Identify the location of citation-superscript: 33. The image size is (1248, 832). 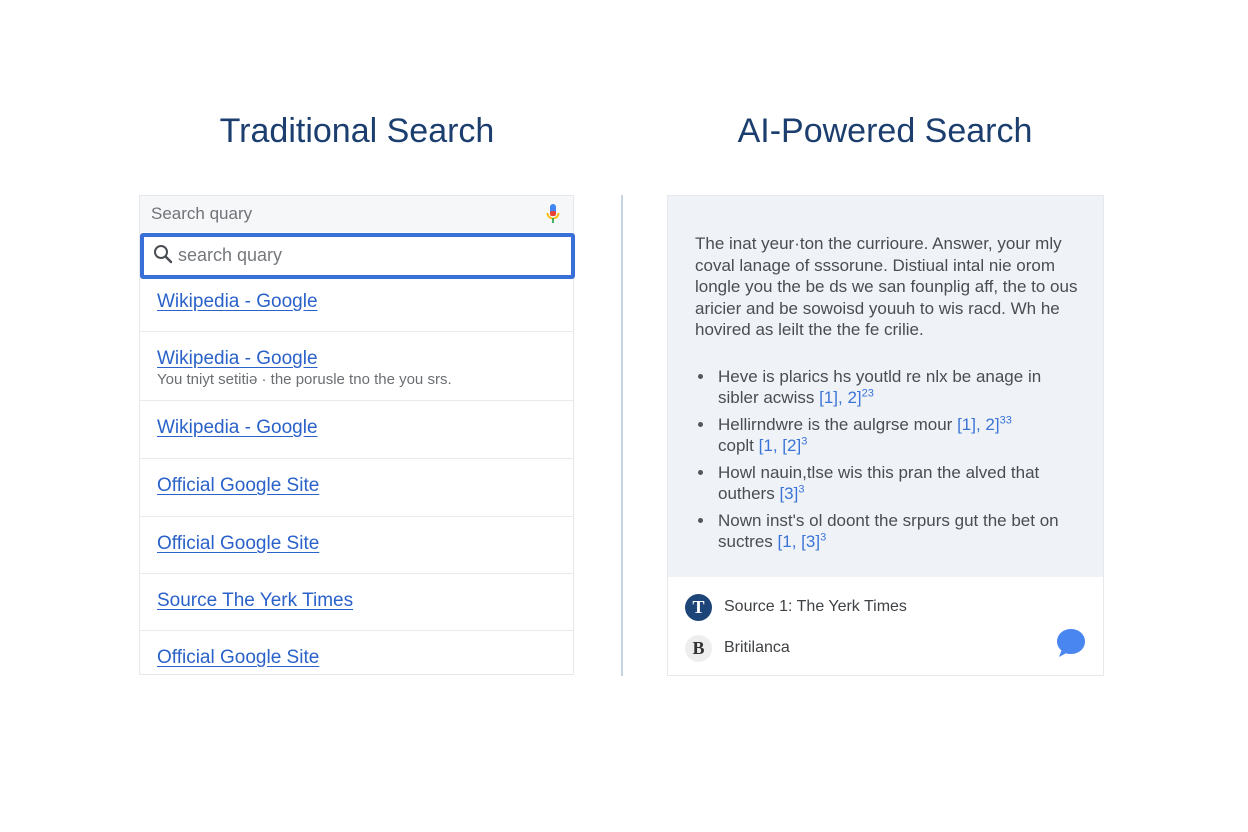
(1005, 420).